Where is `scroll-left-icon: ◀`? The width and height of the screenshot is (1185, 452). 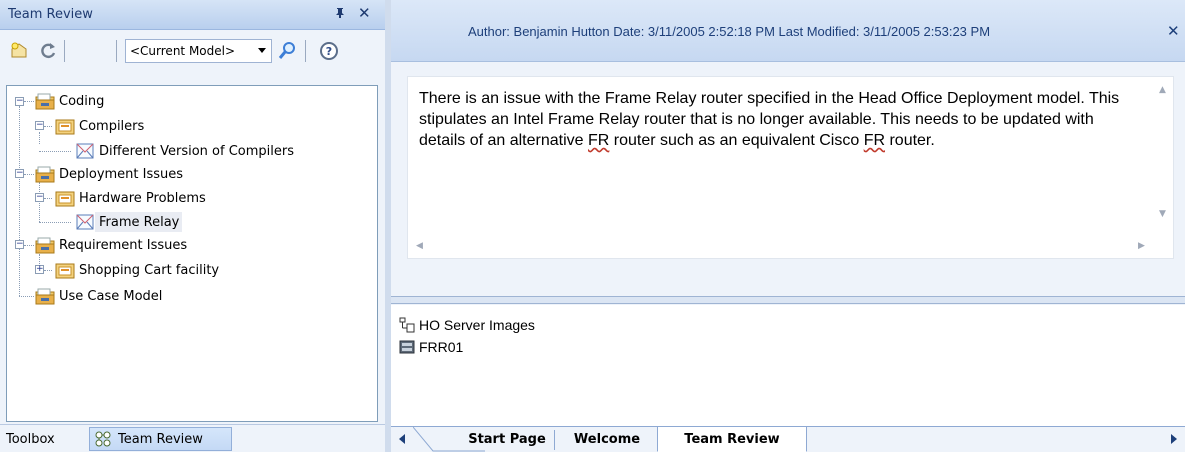
scroll-left-icon: ◀ is located at coordinates (419, 246).